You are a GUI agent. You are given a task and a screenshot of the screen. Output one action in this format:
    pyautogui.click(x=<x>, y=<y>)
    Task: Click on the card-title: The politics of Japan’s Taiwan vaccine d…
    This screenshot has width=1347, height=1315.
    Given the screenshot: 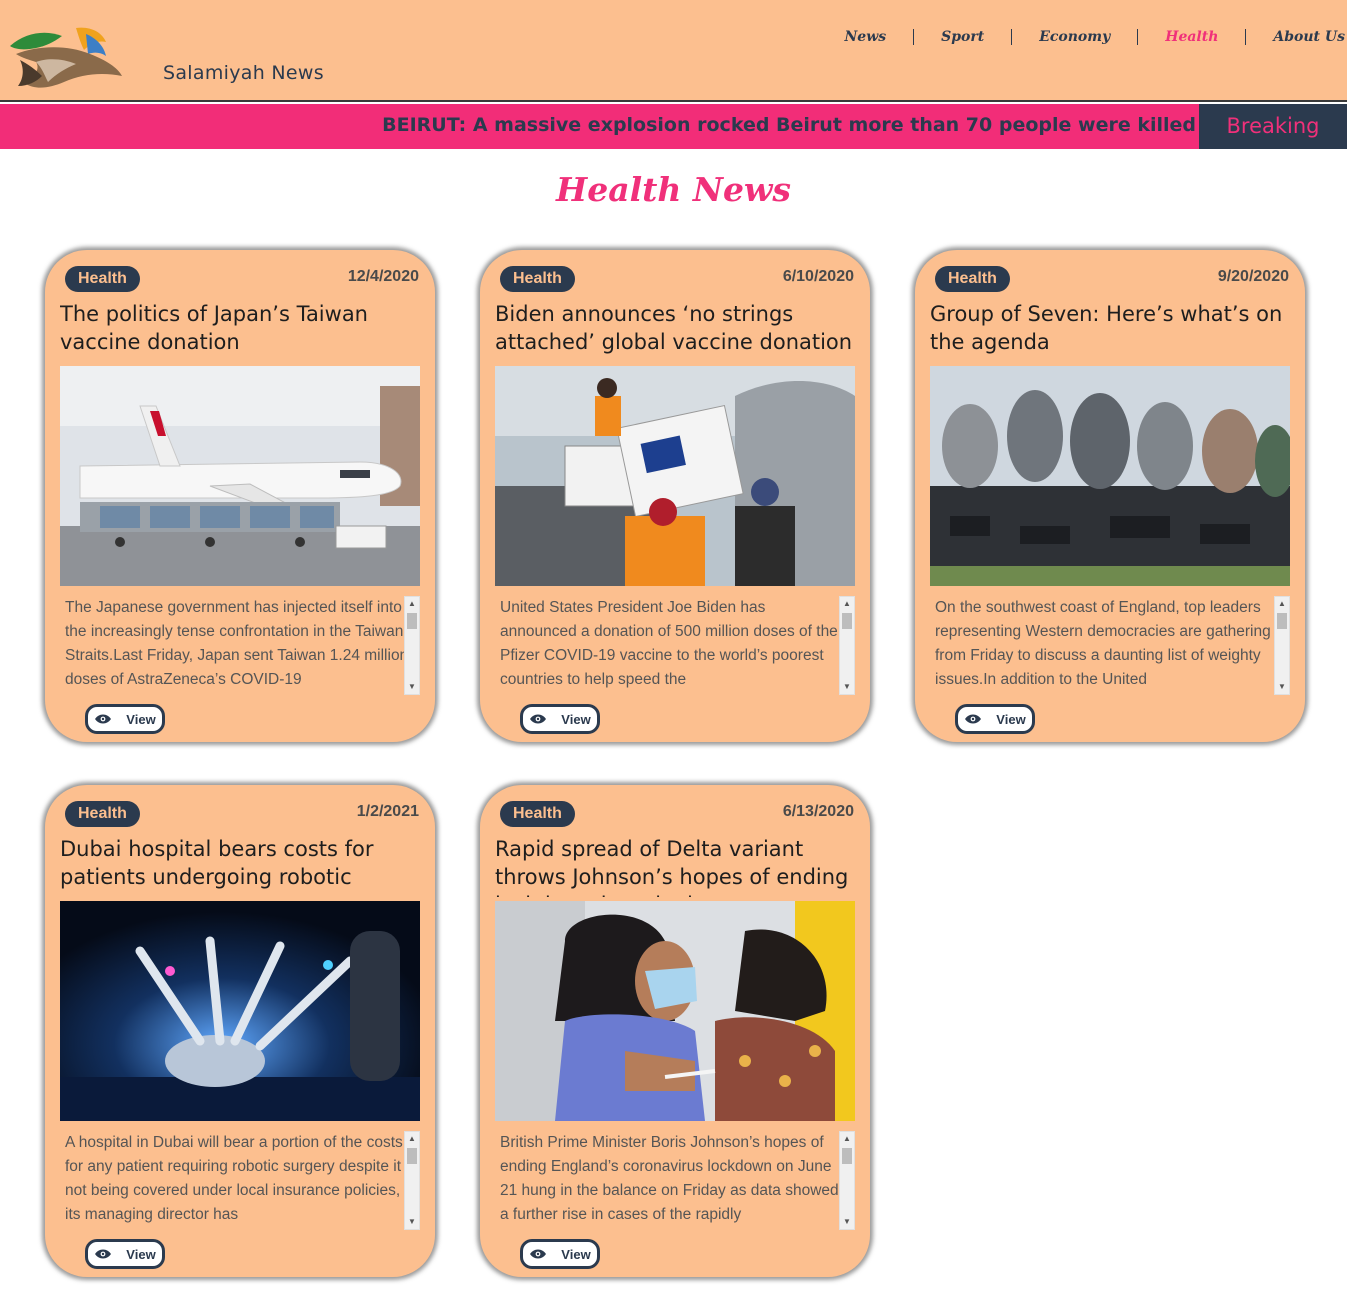 What is the action you would take?
    pyautogui.click(x=214, y=328)
    